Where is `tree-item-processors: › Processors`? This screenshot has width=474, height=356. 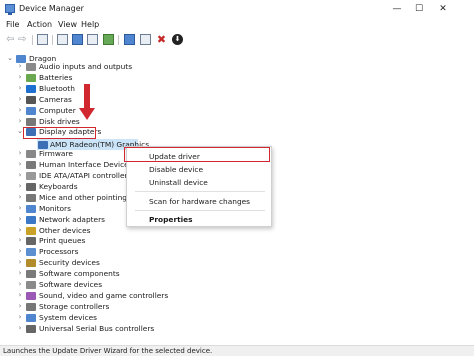
tree-item-processors: › Processors is located at coordinates (110, 251).